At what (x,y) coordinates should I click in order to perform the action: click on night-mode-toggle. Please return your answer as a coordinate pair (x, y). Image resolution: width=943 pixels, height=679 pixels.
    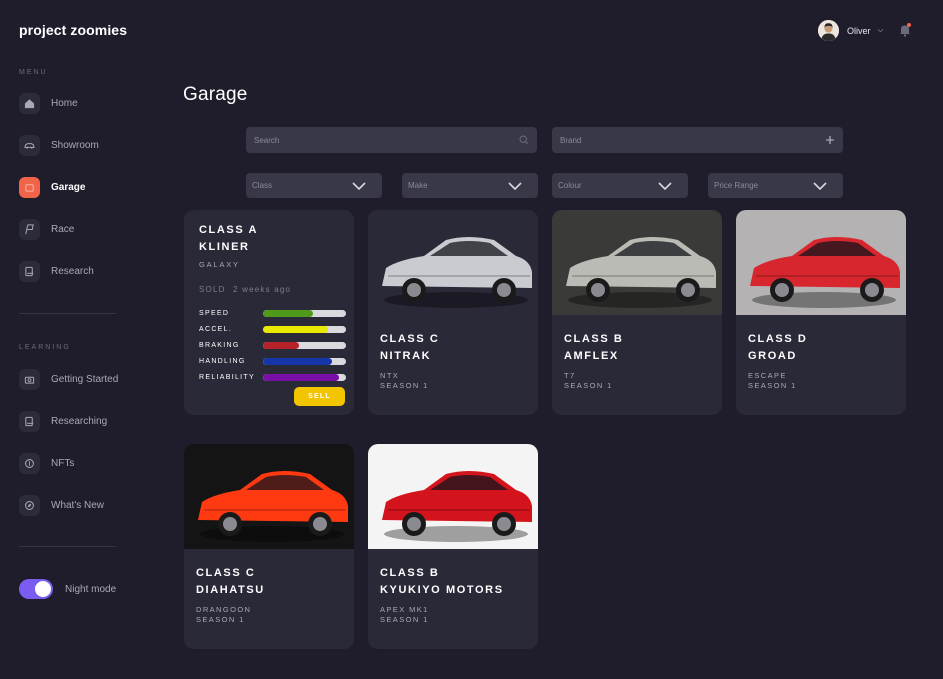
    Looking at the image, I should click on (36, 589).